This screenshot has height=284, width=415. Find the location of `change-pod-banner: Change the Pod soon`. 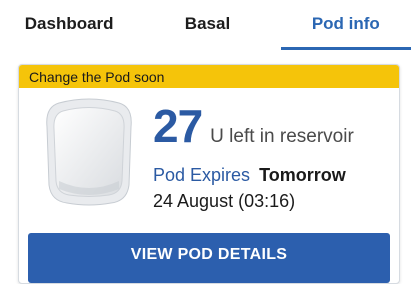

change-pod-banner: Change the Pod soon is located at coordinates (209, 76).